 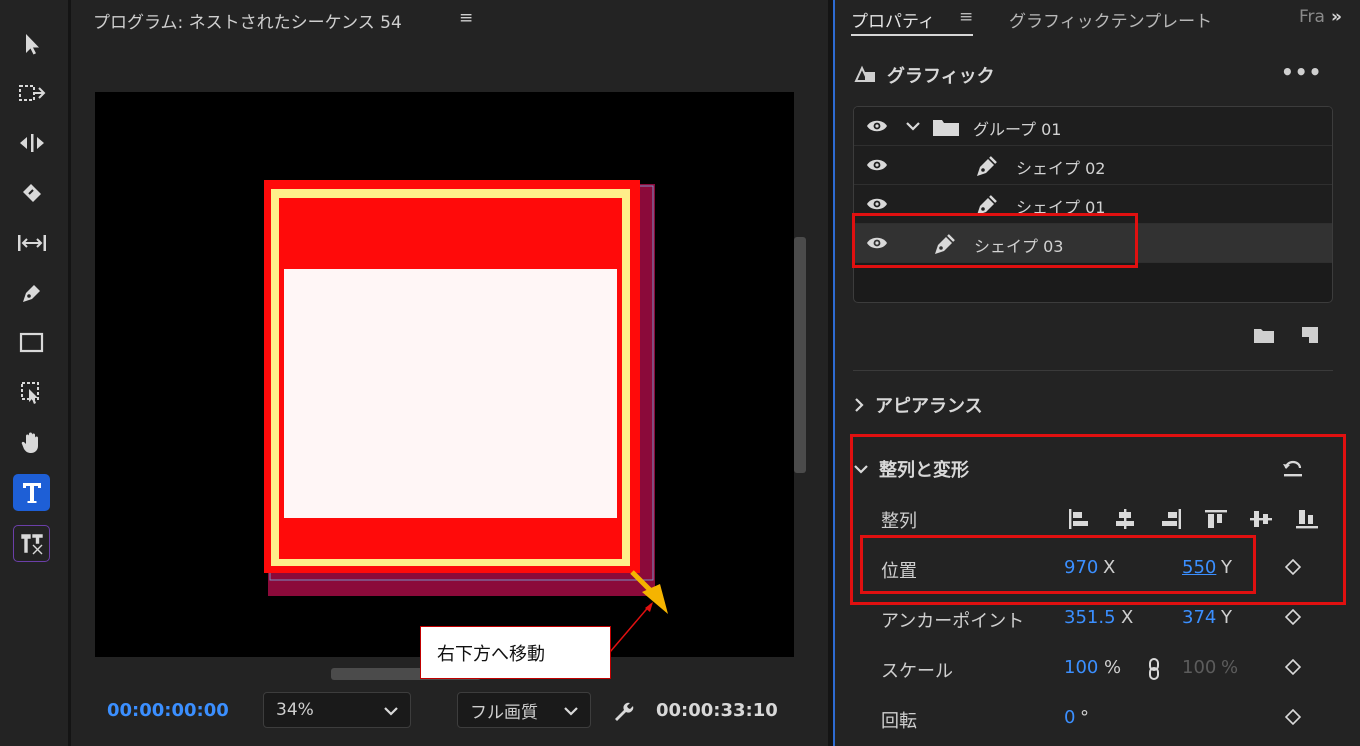 What do you see at coordinates (247, 23) in the screenshot?
I see `monitor-title: プログラム: ネストされたシーケンス 54` at bounding box center [247, 23].